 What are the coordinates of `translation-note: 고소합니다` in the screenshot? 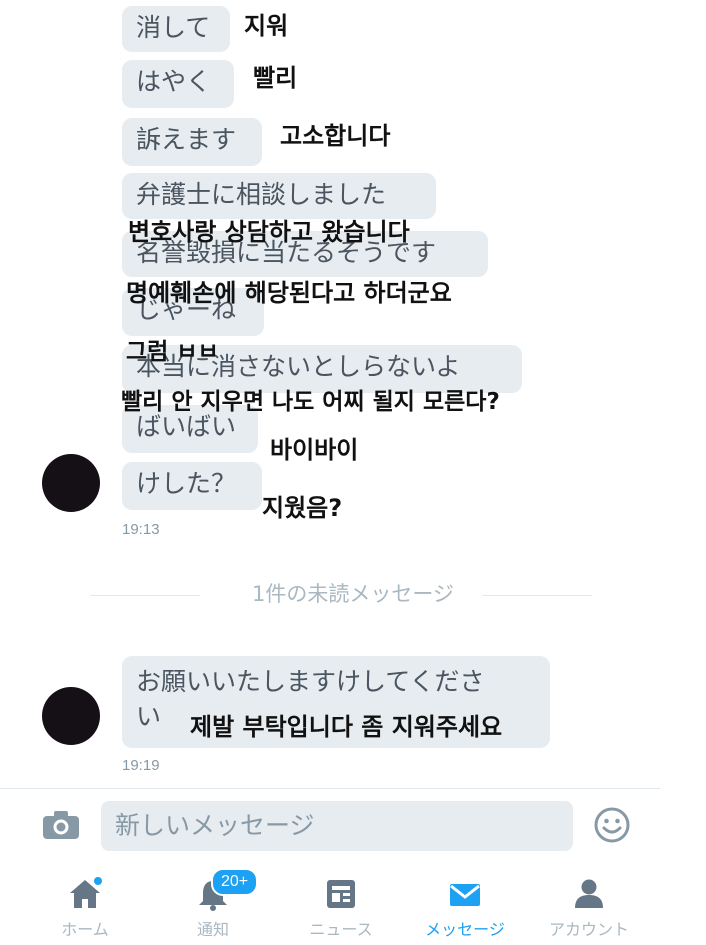 It's located at (335, 136).